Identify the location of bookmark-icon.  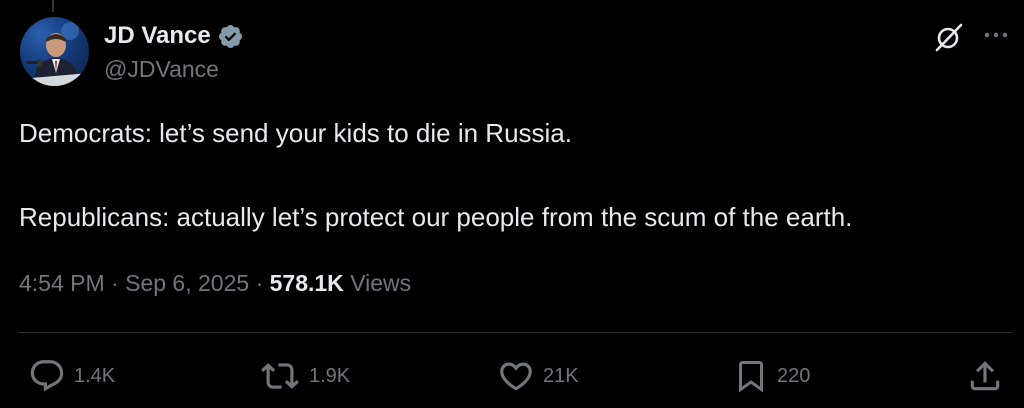
(751, 377).